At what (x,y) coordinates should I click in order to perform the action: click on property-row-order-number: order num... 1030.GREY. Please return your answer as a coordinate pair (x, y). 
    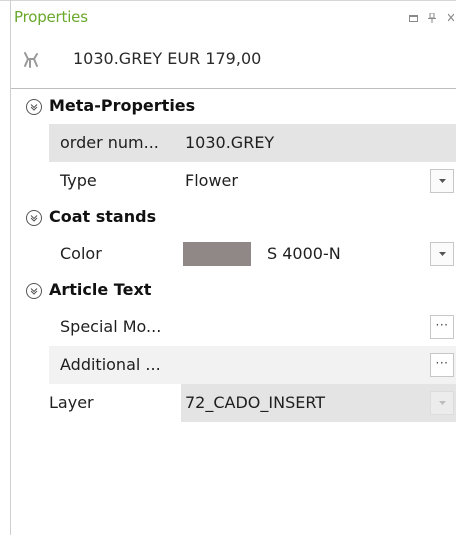
    Looking at the image, I should click on (233, 143).